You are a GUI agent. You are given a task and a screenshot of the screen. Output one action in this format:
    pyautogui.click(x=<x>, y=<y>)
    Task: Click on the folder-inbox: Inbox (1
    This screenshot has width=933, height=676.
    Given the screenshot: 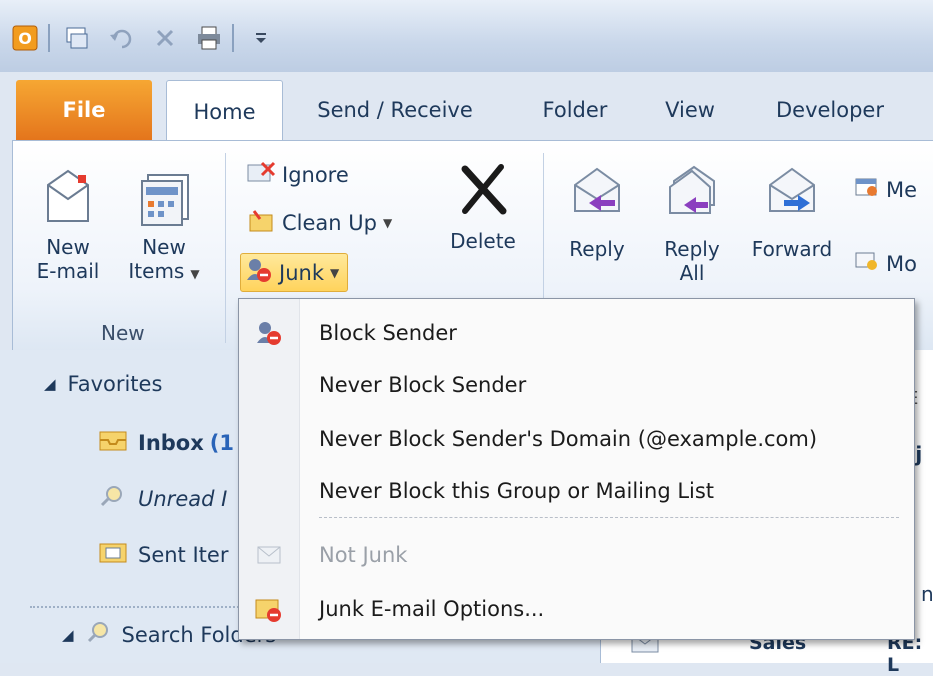 What is the action you would take?
    pyautogui.click(x=166, y=442)
    